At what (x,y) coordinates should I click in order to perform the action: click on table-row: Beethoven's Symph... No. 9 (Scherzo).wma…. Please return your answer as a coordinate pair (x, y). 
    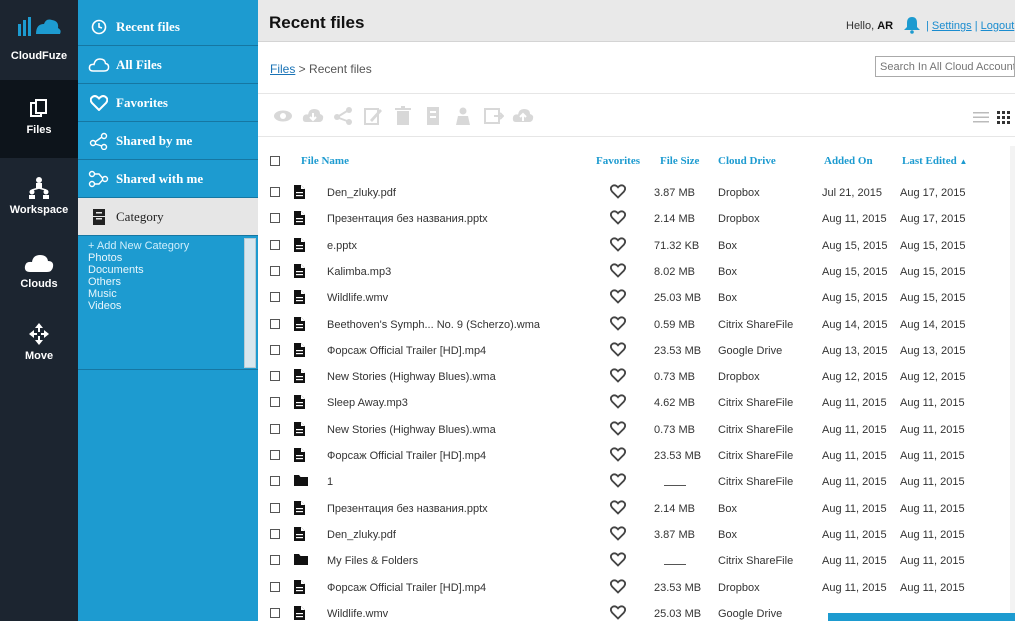
    Looking at the image, I should click on (636, 324).